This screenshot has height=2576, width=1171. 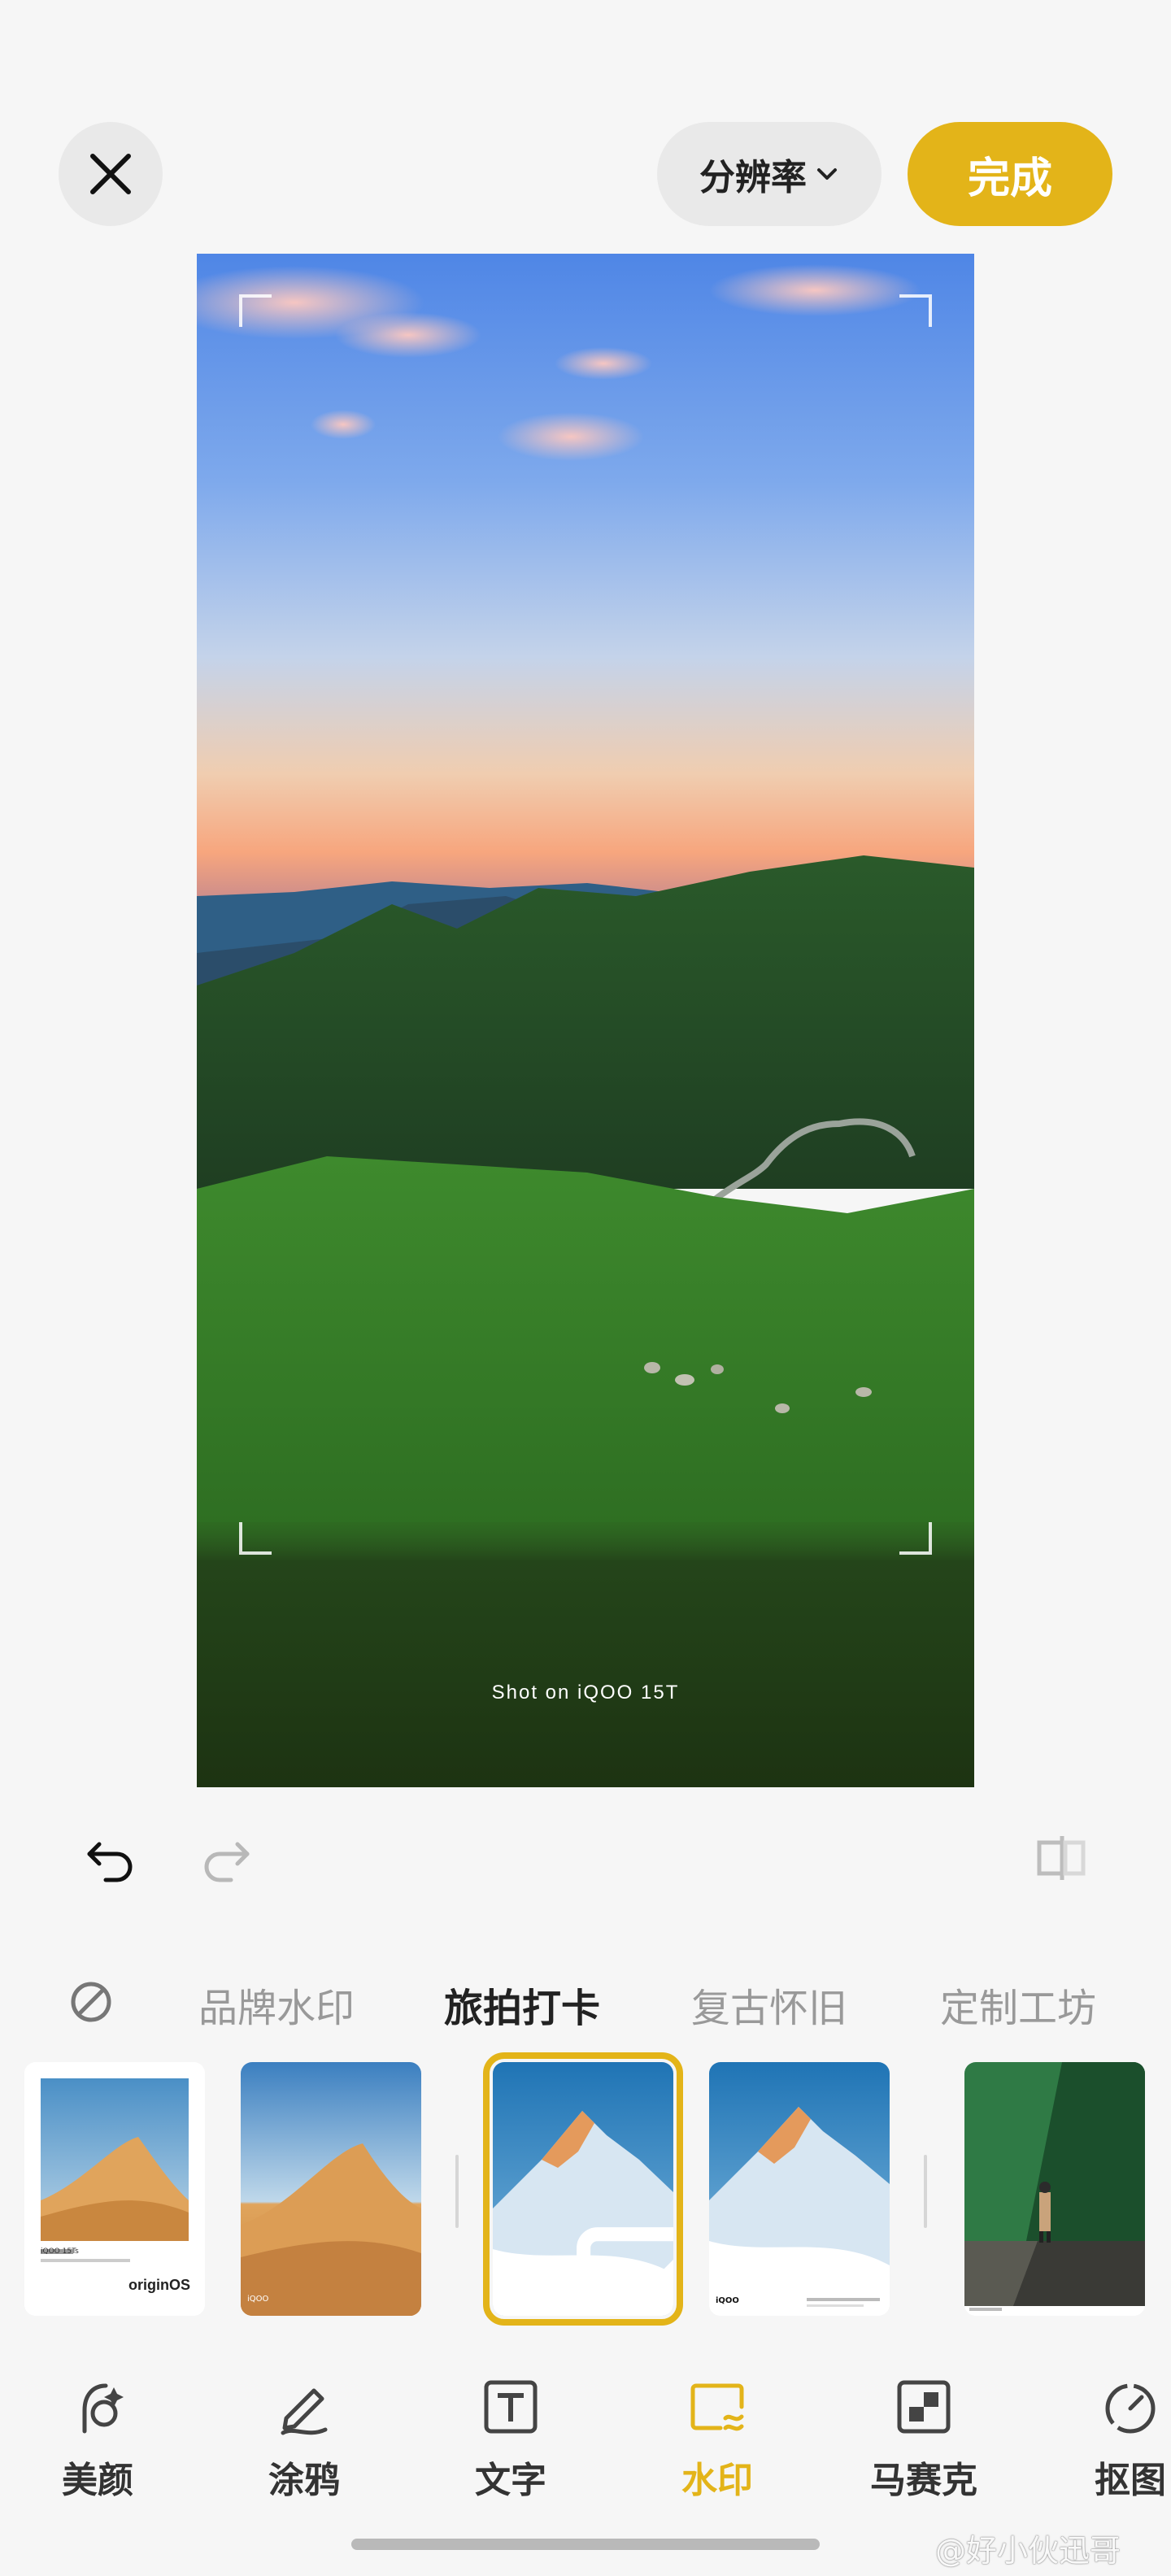 What do you see at coordinates (255, 311) in the screenshot?
I see `crop-corner-top-left` at bounding box center [255, 311].